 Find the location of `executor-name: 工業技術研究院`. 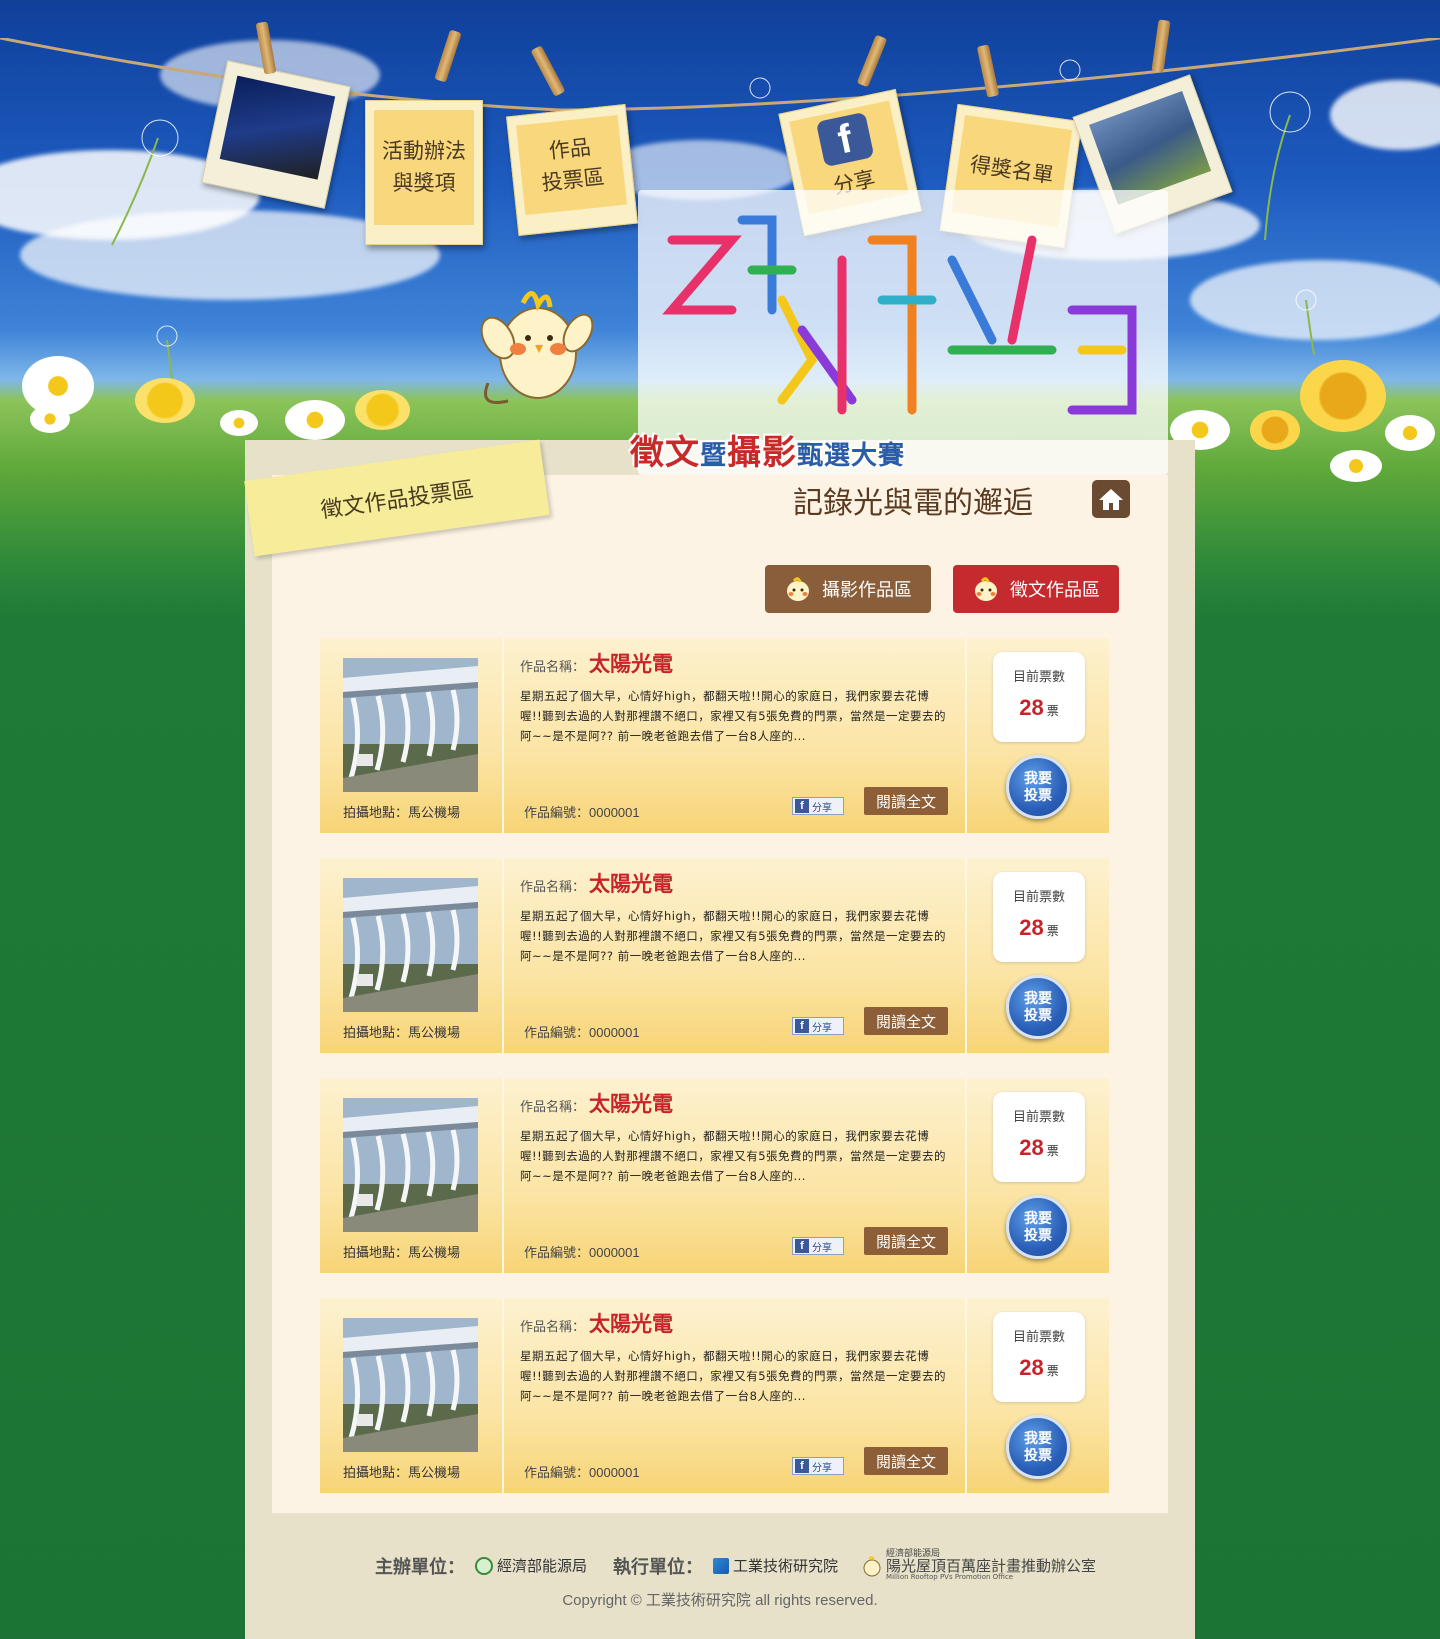

executor-name: 工業技術研究院 is located at coordinates (786, 1566).